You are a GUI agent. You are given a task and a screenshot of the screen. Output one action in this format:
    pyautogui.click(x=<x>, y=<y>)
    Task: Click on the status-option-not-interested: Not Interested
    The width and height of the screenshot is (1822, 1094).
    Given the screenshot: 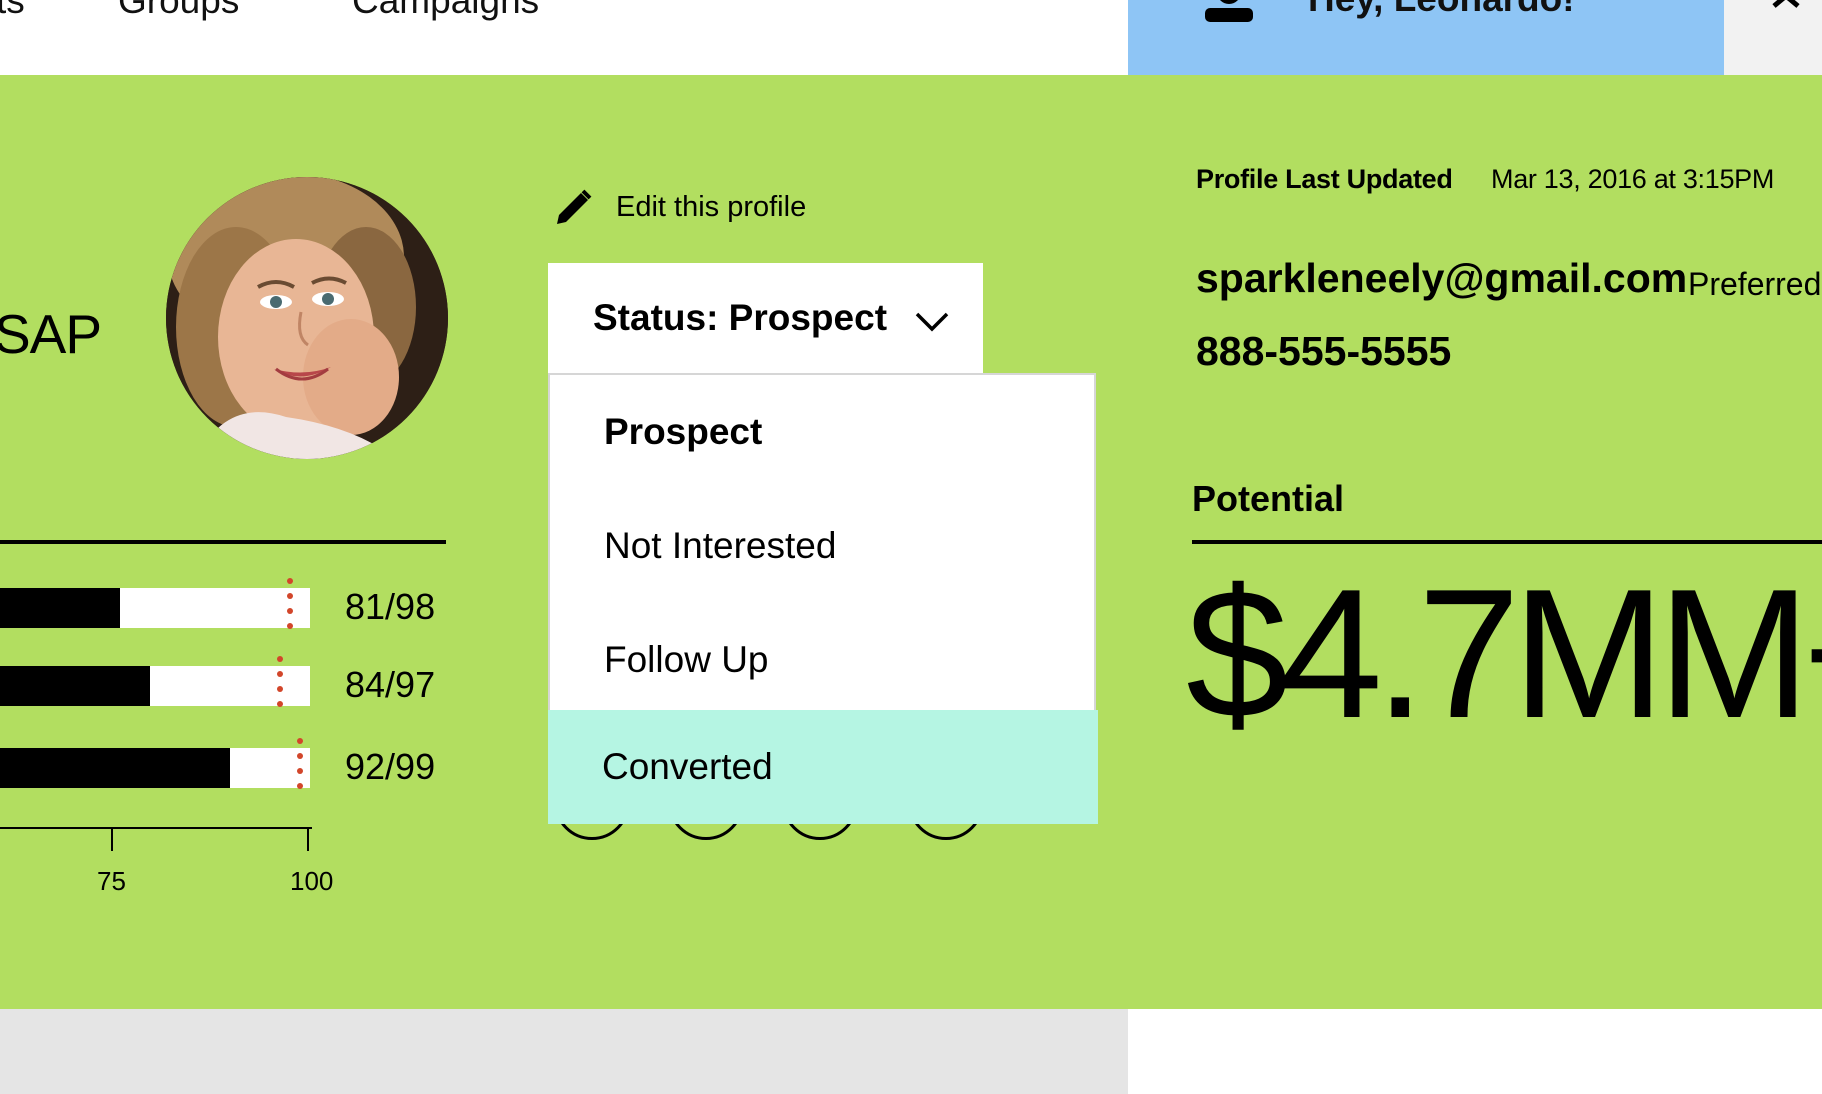 What is the action you would take?
    pyautogui.click(x=824, y=546)
    